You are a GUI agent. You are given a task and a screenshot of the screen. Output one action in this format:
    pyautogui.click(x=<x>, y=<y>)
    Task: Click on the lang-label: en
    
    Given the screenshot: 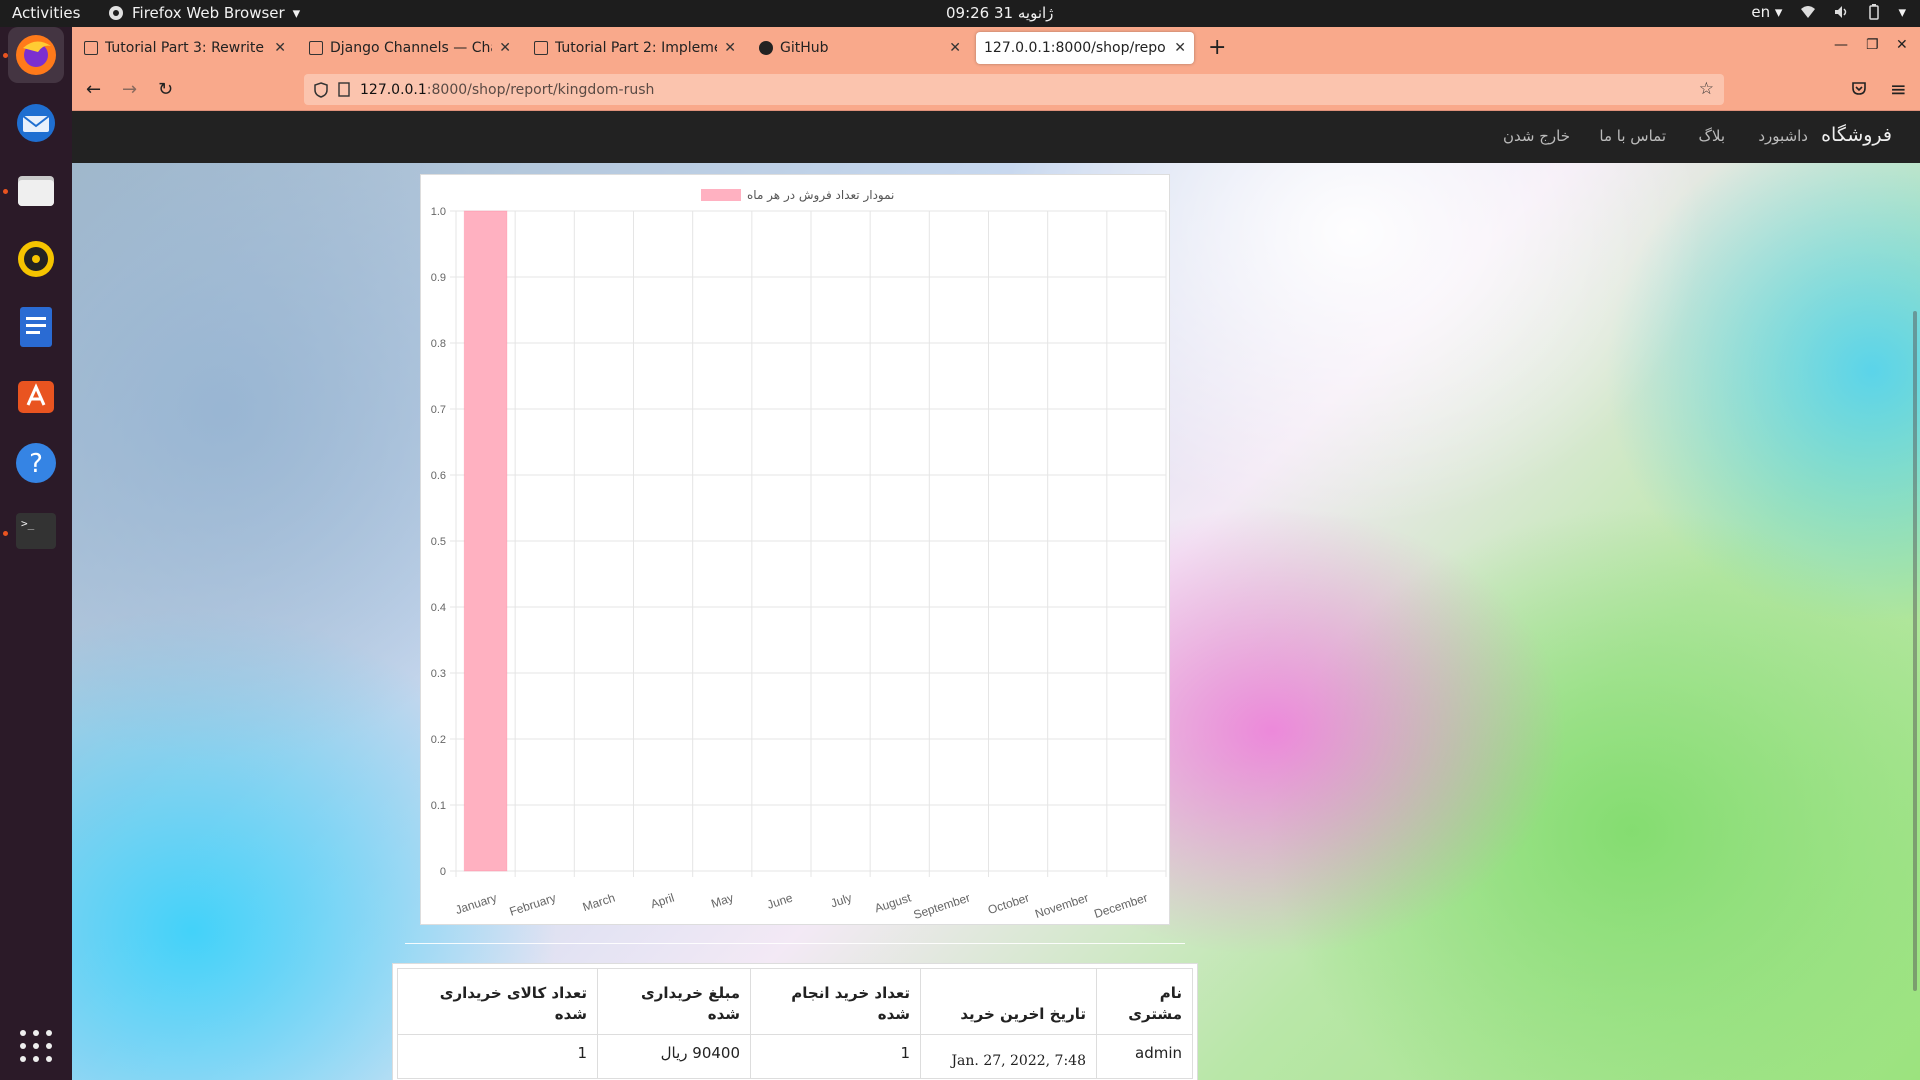 What is the action you would take?
    pyautogui.click(x=1761, y=12)
    